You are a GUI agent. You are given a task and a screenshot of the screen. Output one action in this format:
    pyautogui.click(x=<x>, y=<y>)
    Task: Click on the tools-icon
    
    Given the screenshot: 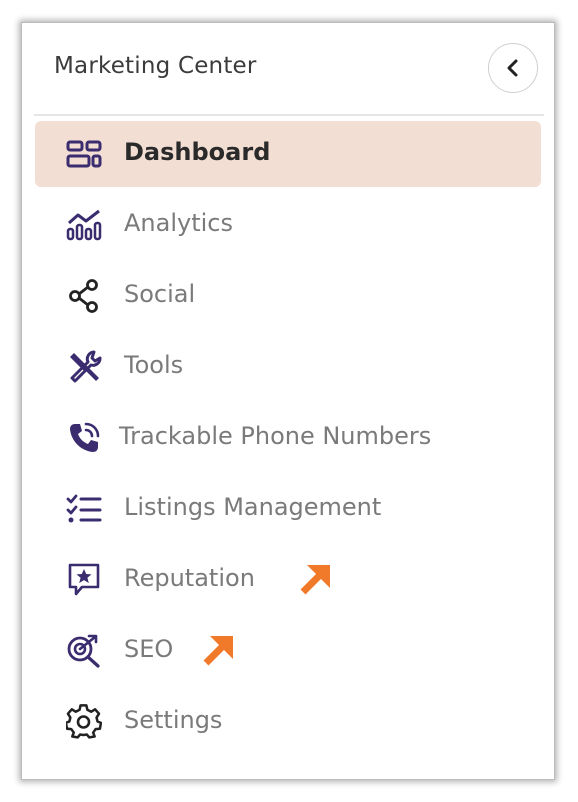 What is the action you would take?
    pyautogui.click(x=84, y=367)
    